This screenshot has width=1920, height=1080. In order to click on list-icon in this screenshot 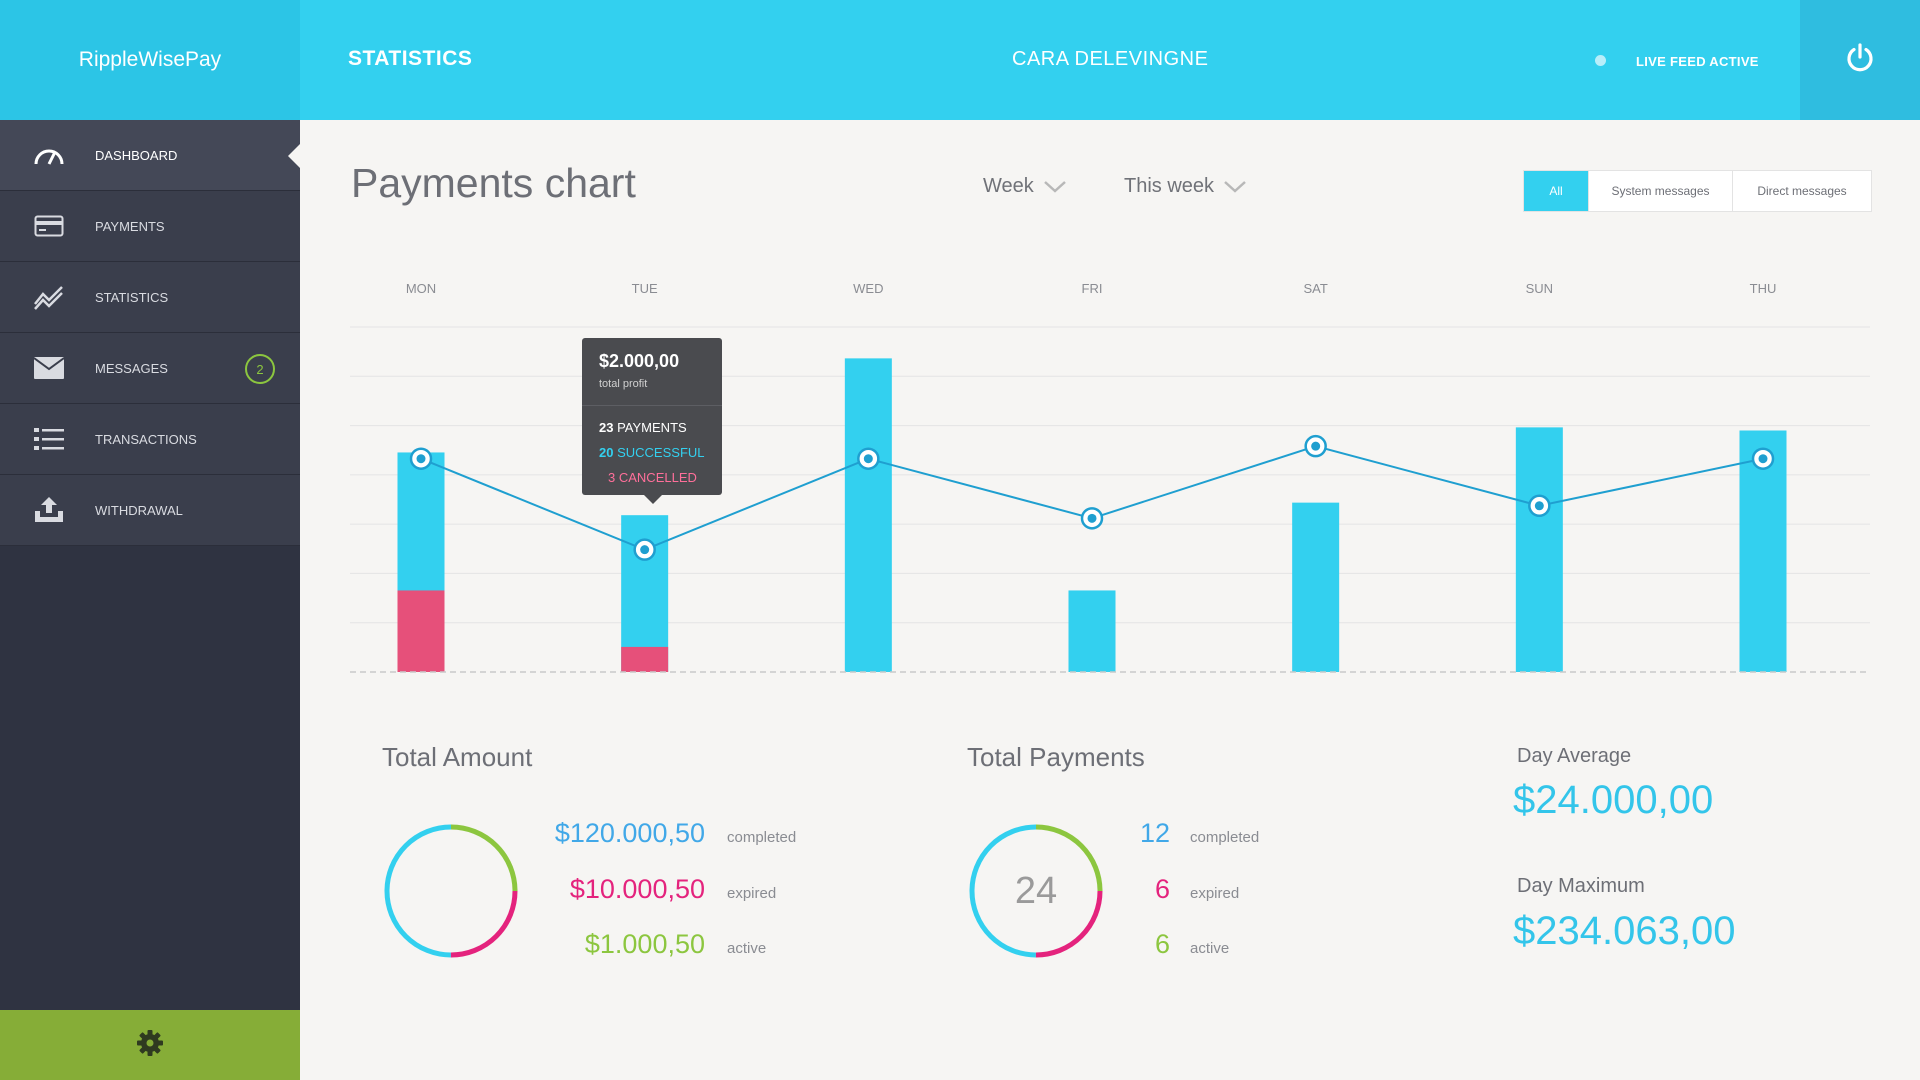, I will do `click(49, 439)`.